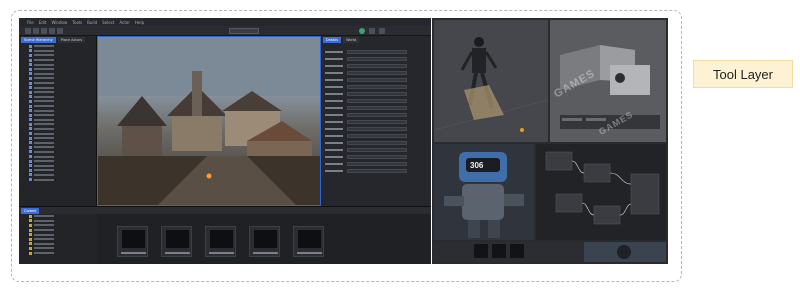  Describe the element at coordinates (362, 31) in the screenshot. I see `play-icon` at that location.